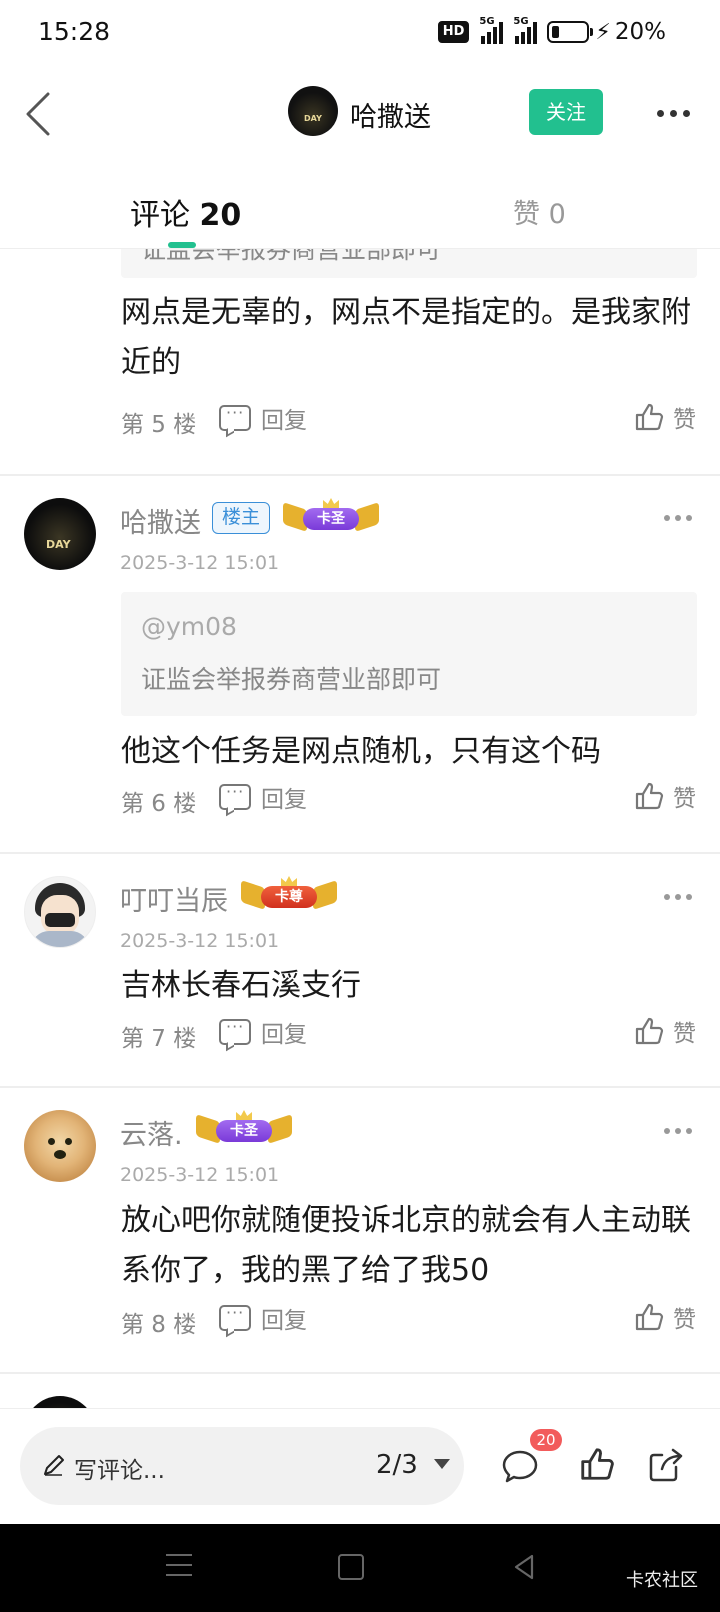 This screenshot has height=1612, width=720. Describe the element at coordinates (151, 1132) in the screenshot. I see `comment-username: 云落.` at that location.